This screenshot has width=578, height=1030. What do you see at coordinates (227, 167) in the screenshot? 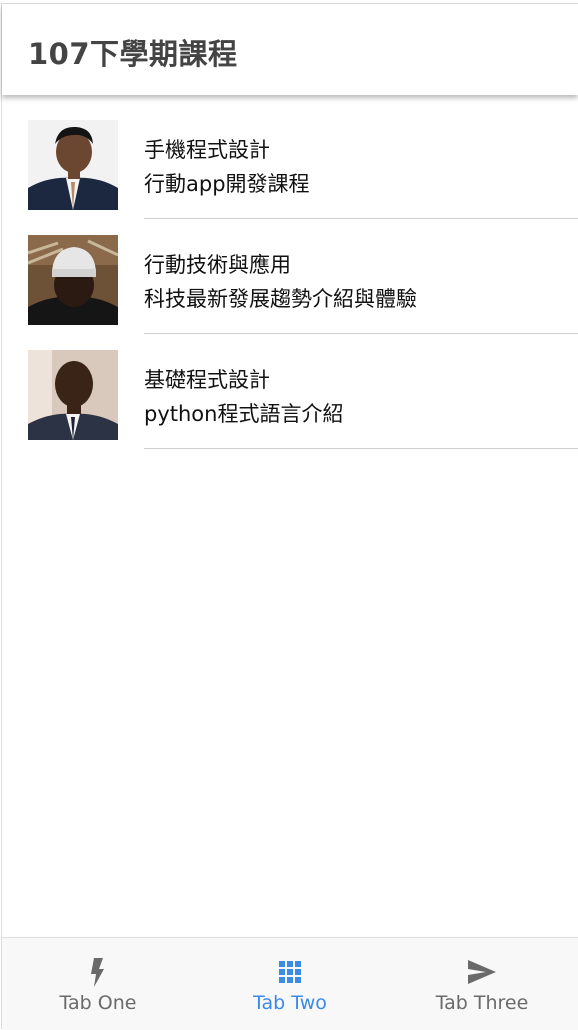
I see `course-text: 手機程式設計 行動app開發課程` at bounding box center [227, 167].